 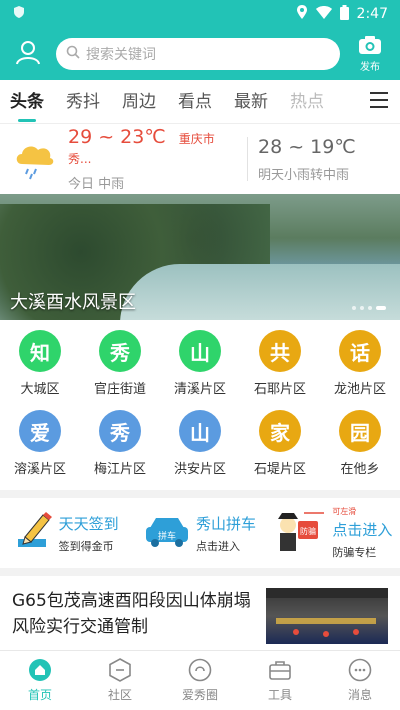 I want to click on district-icon: 知, so click(x=40, y=351).